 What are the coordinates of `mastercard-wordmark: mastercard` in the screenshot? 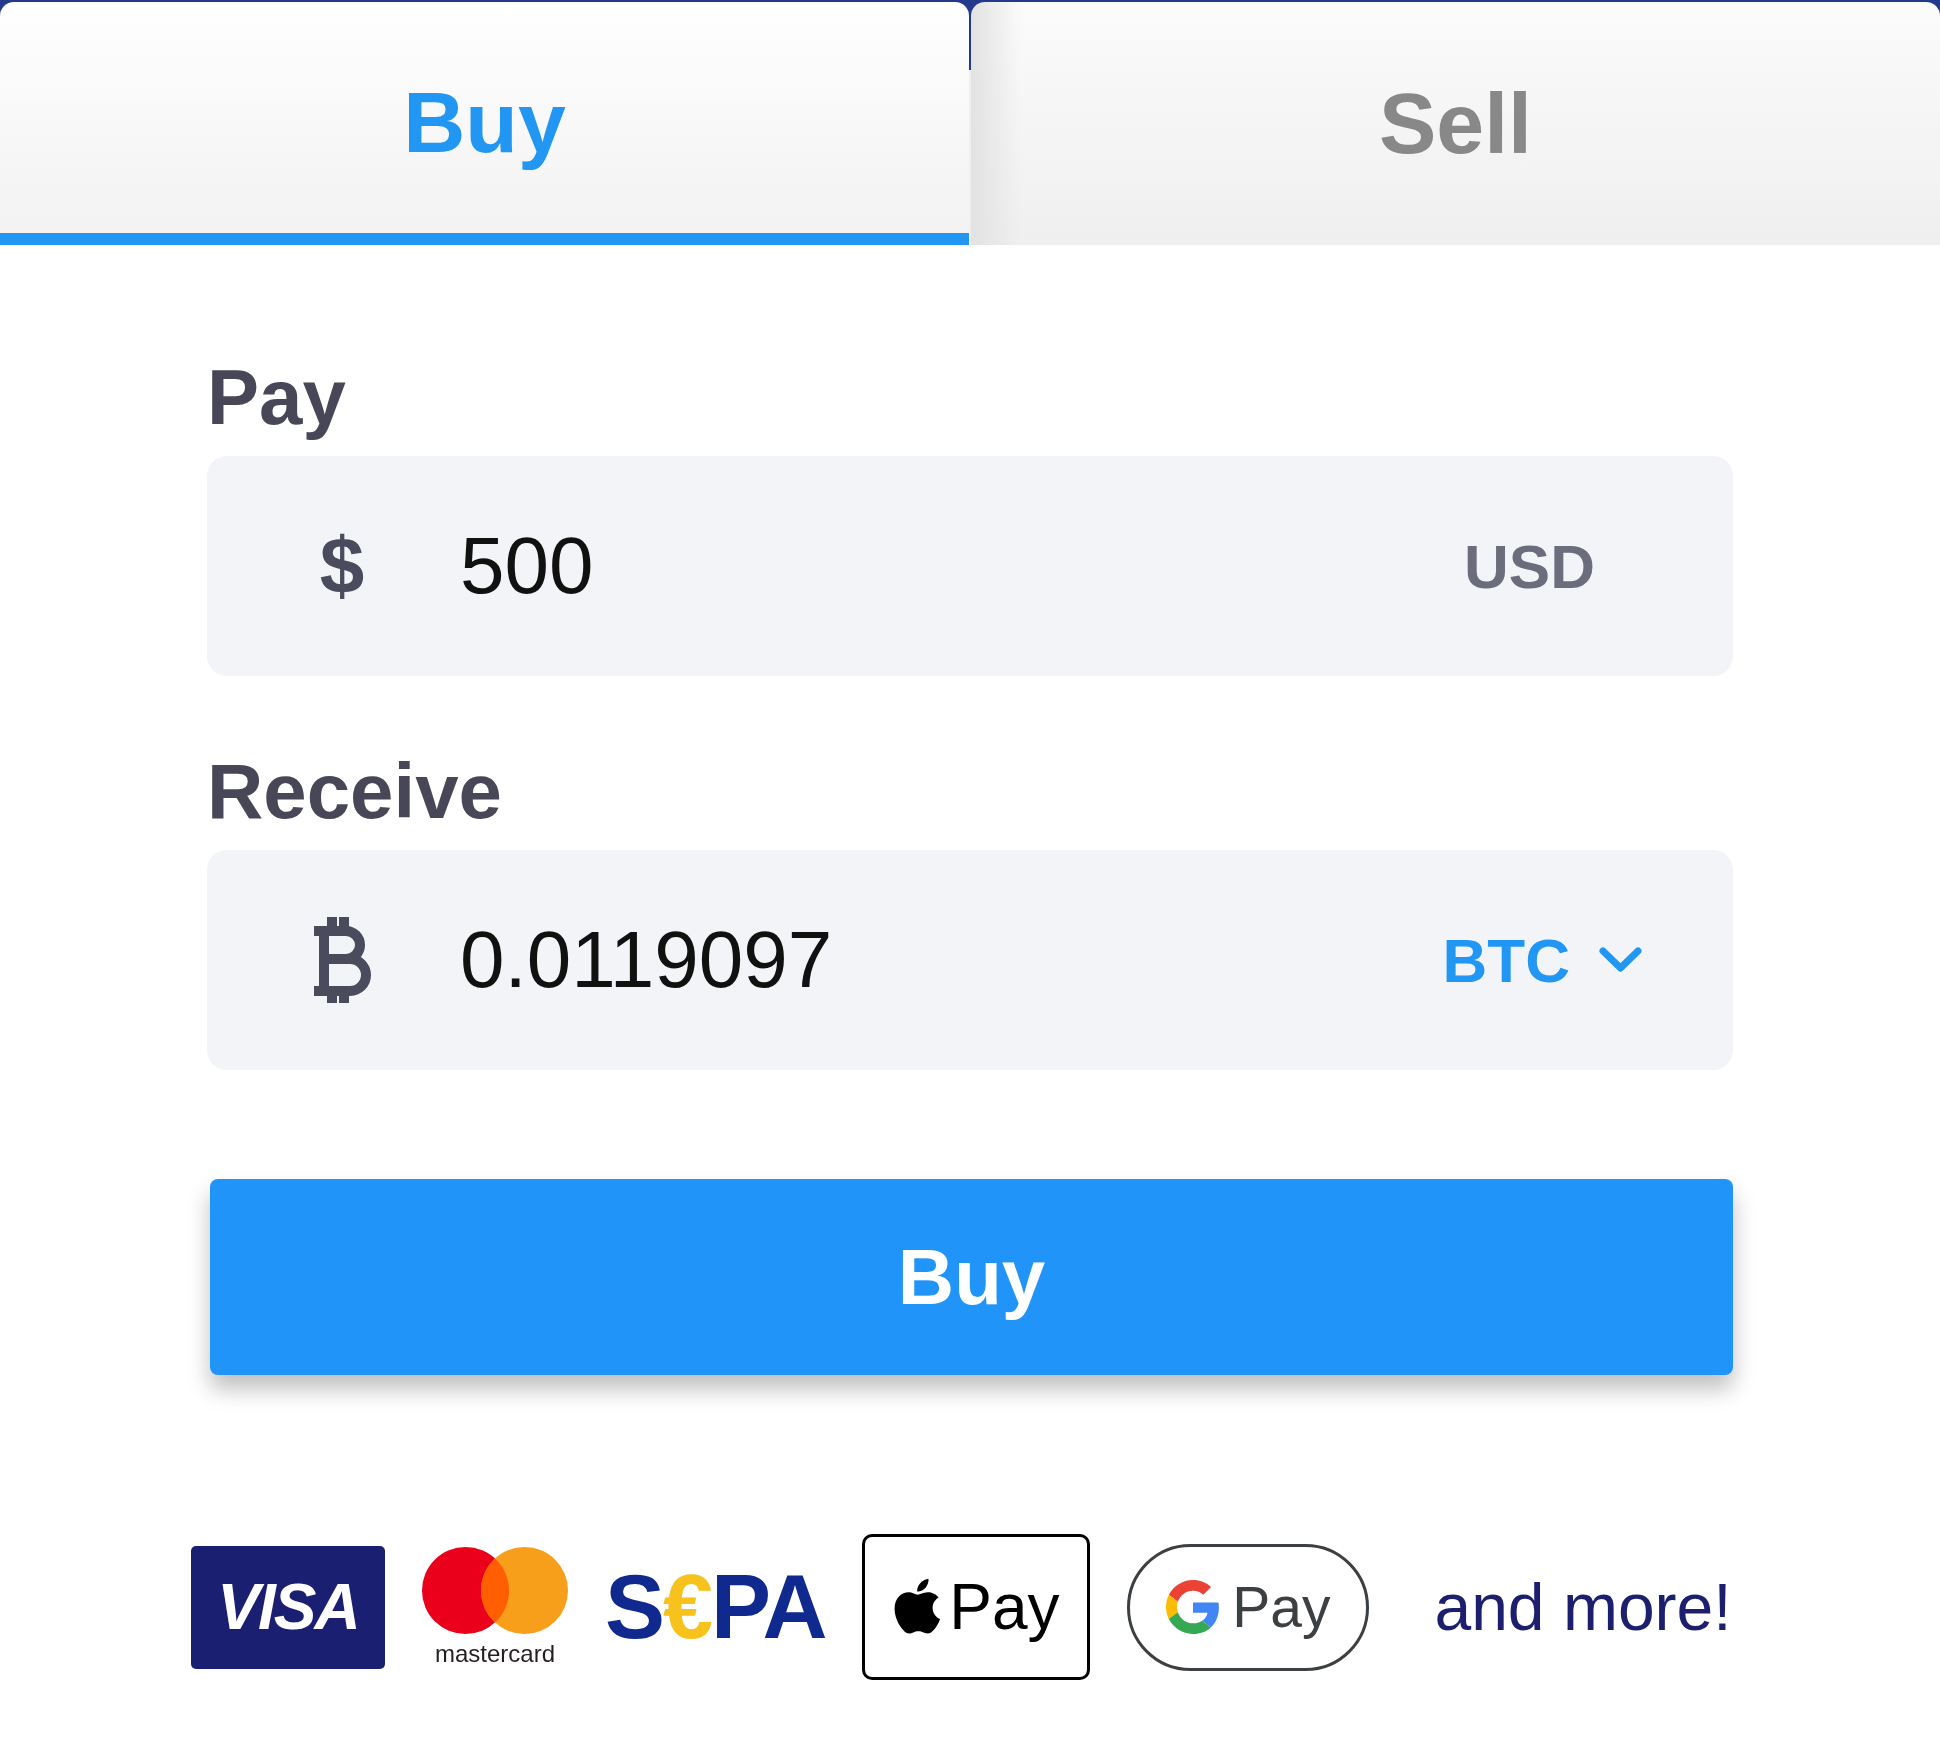 It's located at (494, 1653).